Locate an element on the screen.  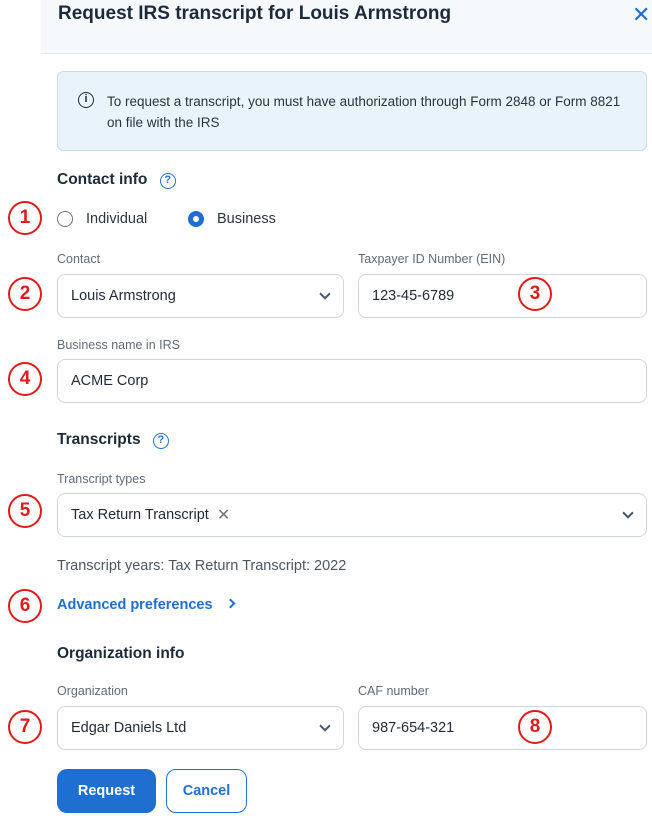
caf-input-value: 987-654-321 is located at coordinates (413, 728).